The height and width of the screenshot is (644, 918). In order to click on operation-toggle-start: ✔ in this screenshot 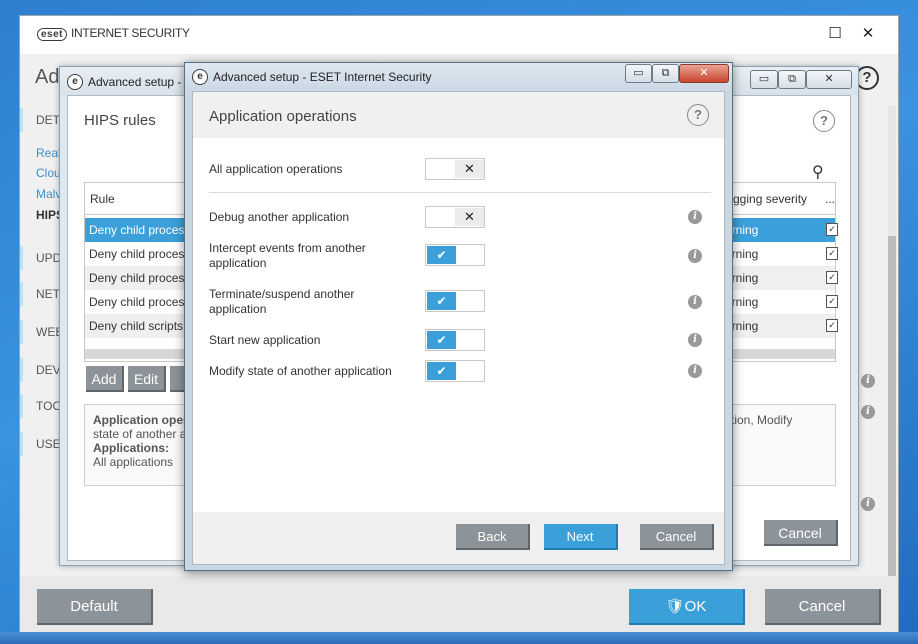, I will do `click(455, 340)`.